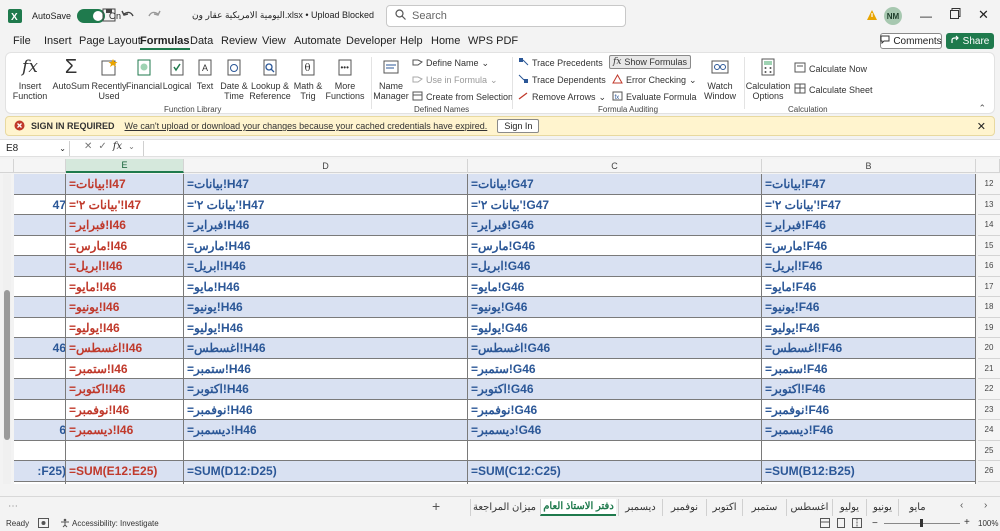 The width and height of the screenshot is (1000, 531). What do you see at coordinates (504, 507) in the screenshot?
I see `sheet-tab: ميزان المراجعة` at bounding box center [504, 507].